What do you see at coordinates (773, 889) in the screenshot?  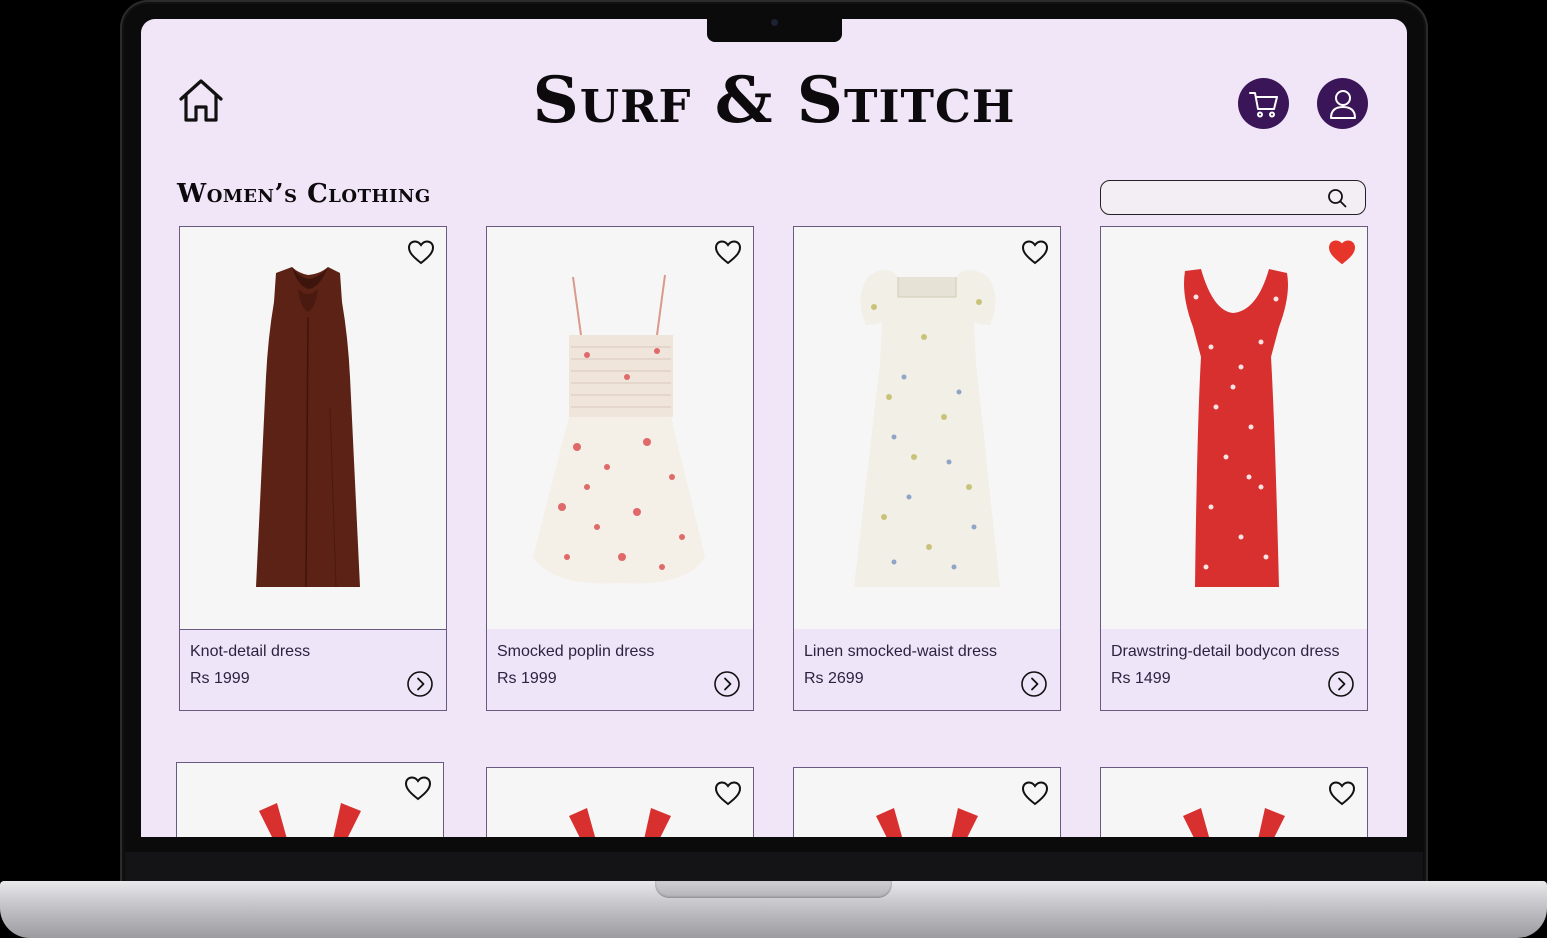 I see `laptop-opening-notch` at bounding box center [773, 889].